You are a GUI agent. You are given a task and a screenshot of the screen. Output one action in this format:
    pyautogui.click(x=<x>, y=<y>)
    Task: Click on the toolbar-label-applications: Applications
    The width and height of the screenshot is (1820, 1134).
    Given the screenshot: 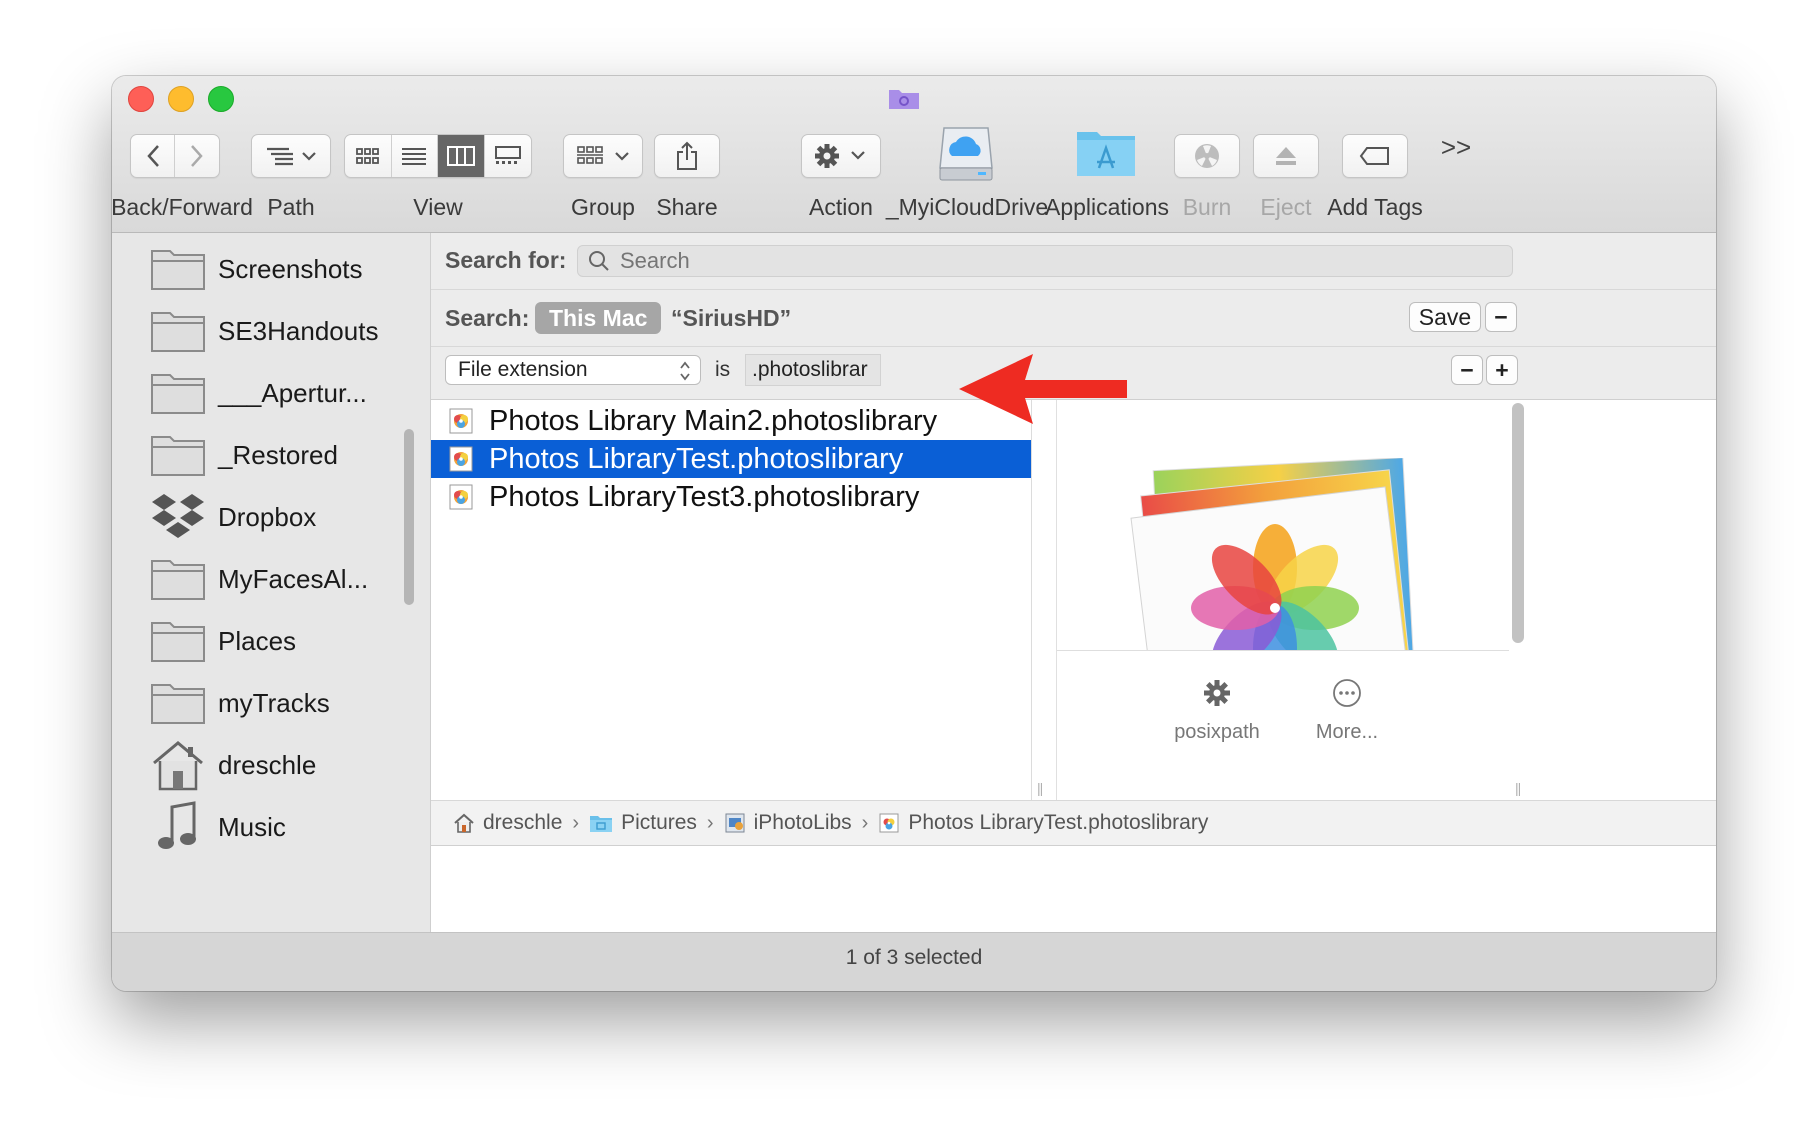 What is the action you would take?
    pyautogui.click(x=1107, y=207)
    